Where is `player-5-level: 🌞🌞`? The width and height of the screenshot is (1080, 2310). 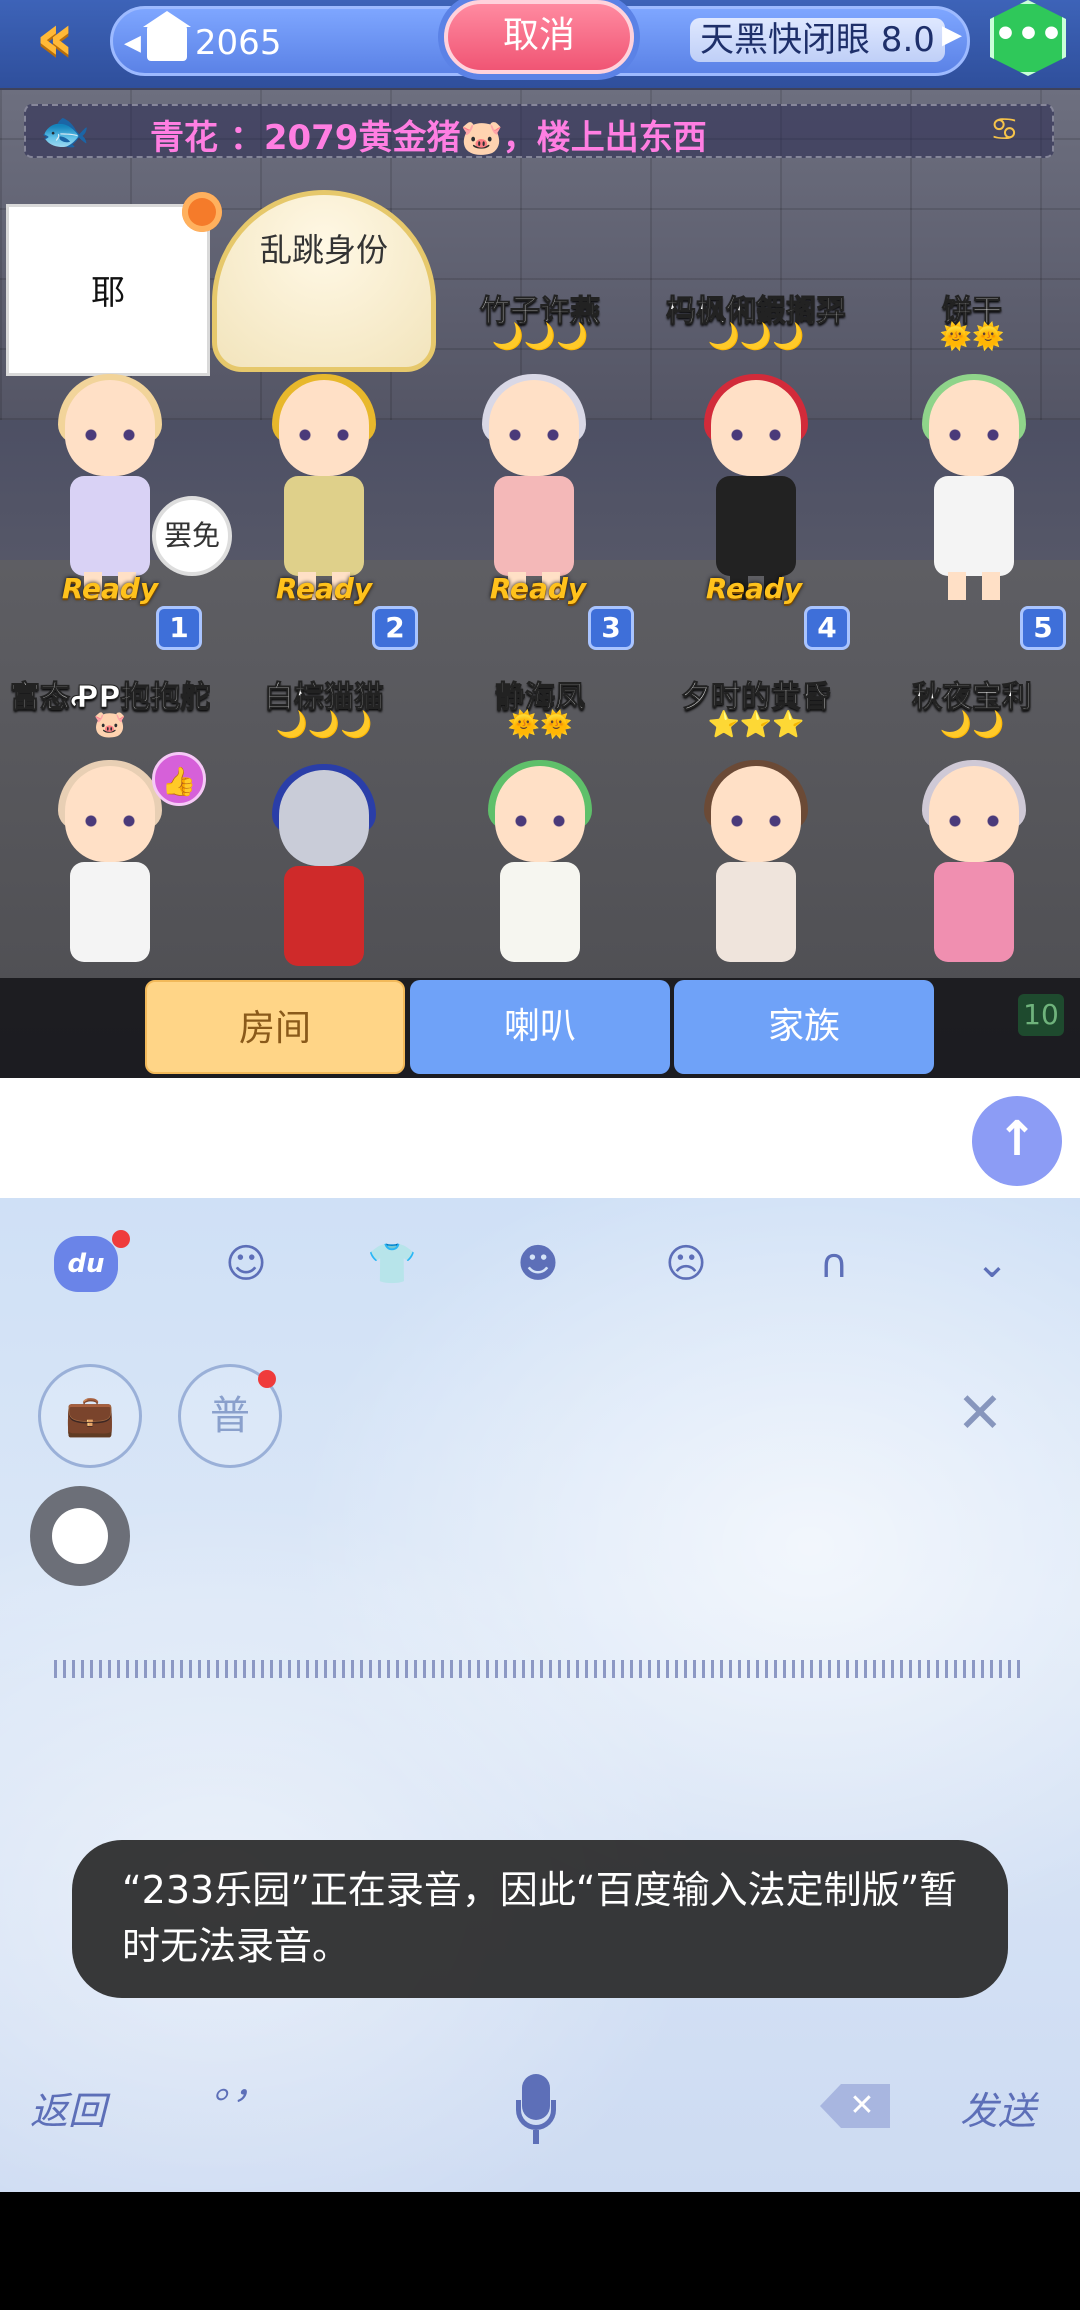
player-5-level: 🌞🌞 is located at coordinates (972, 337).